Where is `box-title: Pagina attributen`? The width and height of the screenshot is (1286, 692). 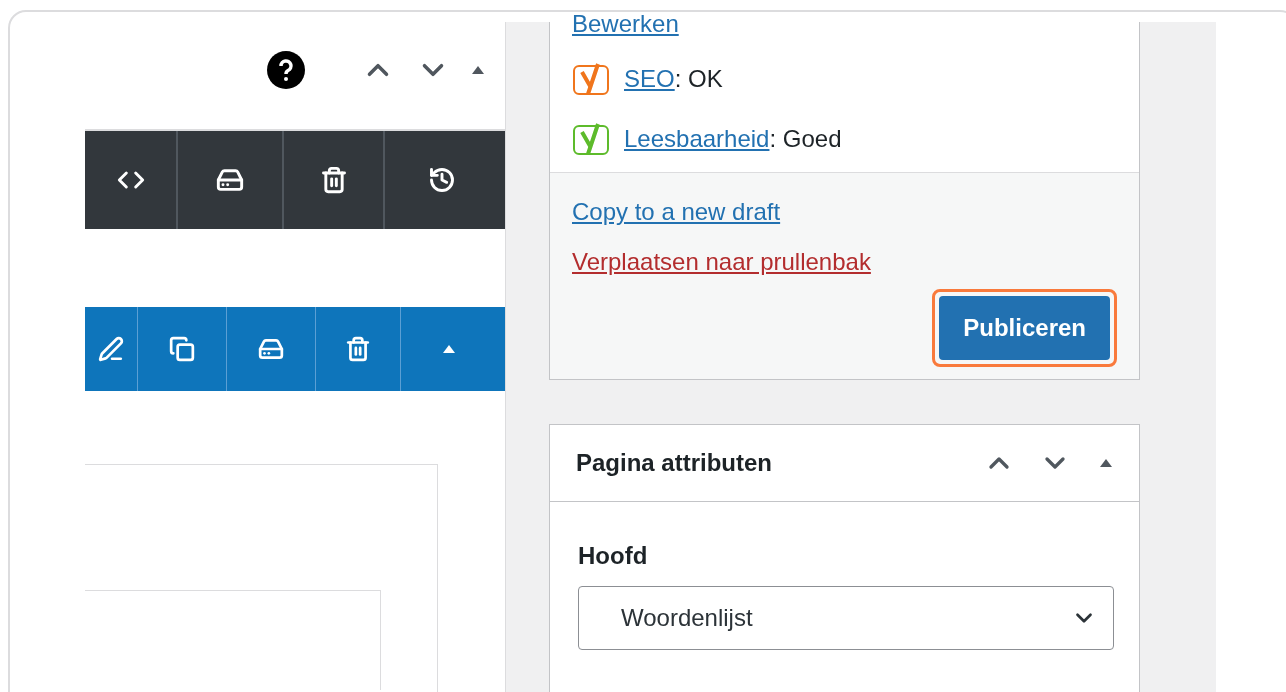
box-title: Pagina attributen is located at coordinates (675, 463).